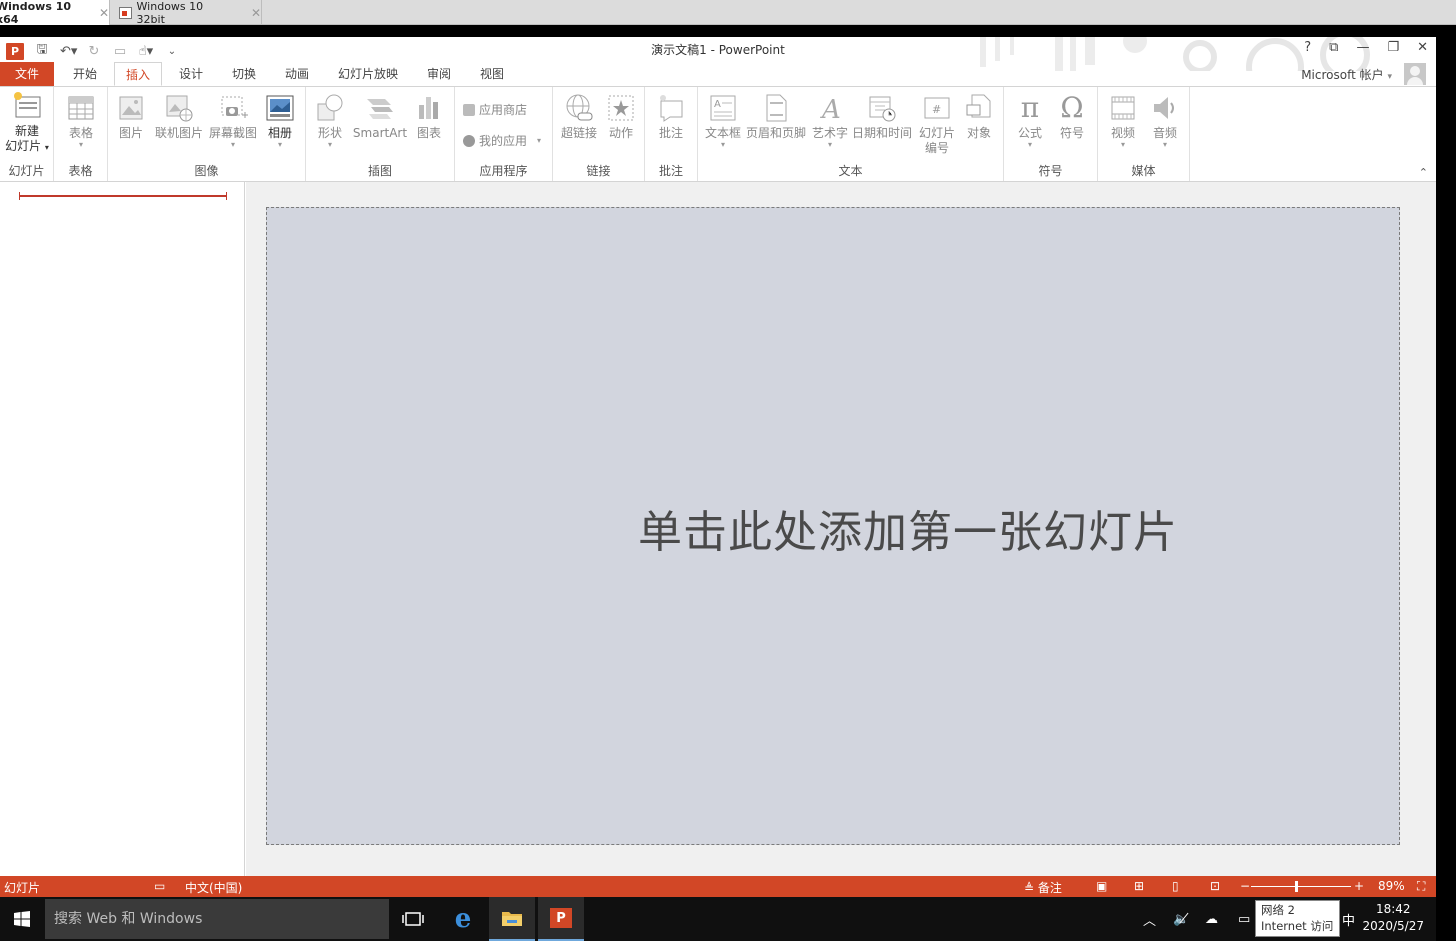  What do you see at coordinates (495, 109) in the screenshot?
I see `app-store-button: 应用商店` at bounding box center [495, 109].